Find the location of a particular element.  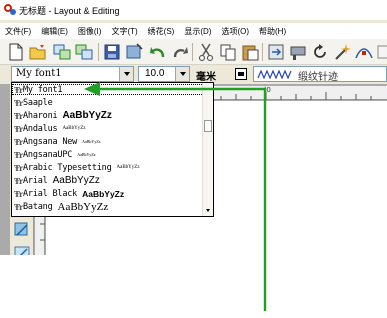

list-item: Ŧr Angsana New AaBbYyZz is located at coordinates (56, 141).